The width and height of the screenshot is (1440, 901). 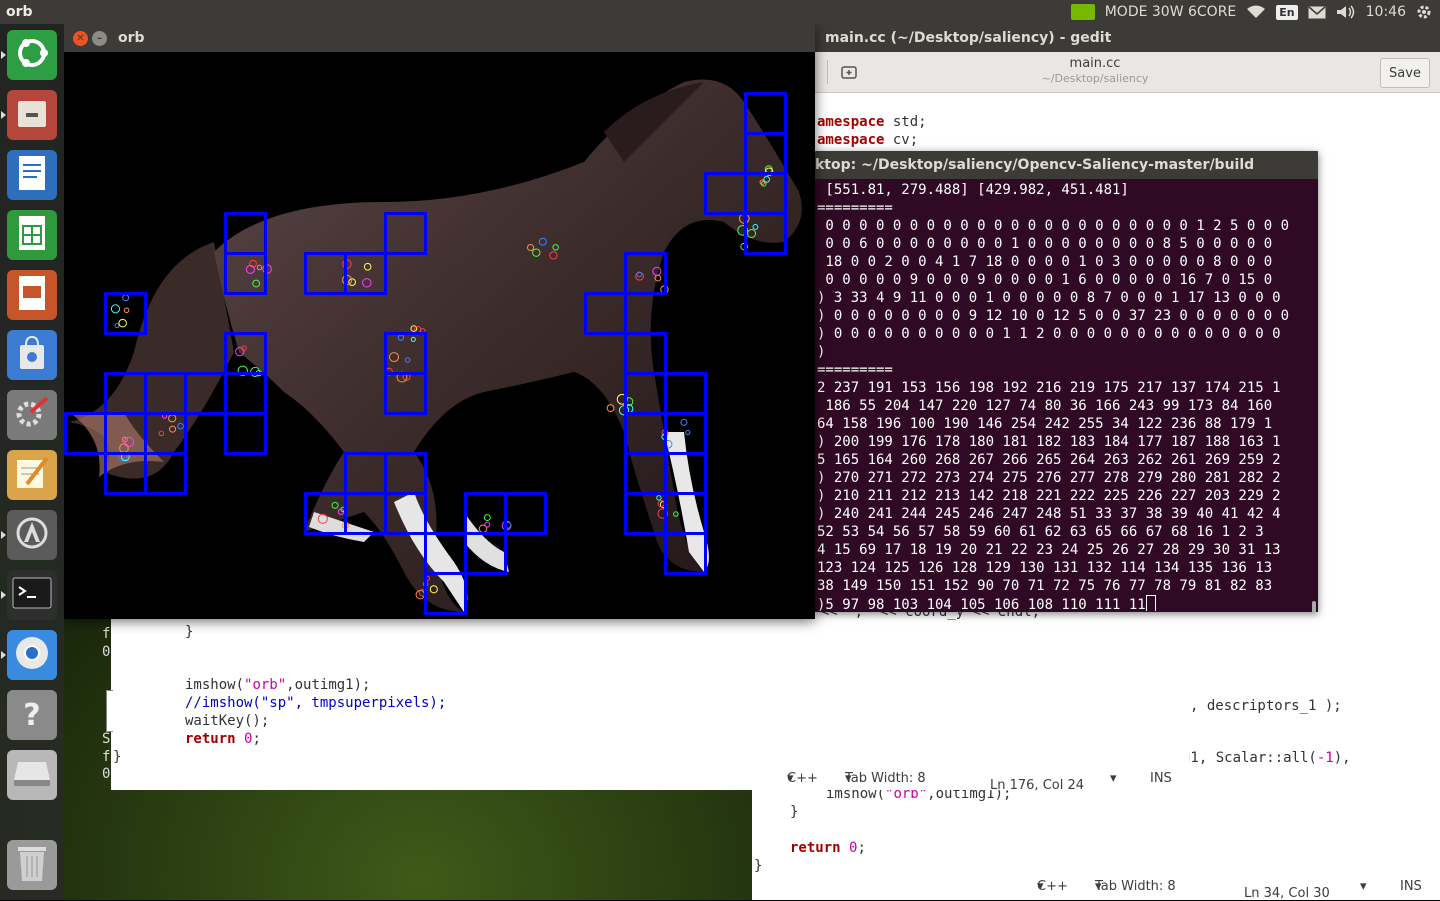 I want to click on nvidia-mode-label: MODE 30W 6CORE, so click(x=1171, y=12).